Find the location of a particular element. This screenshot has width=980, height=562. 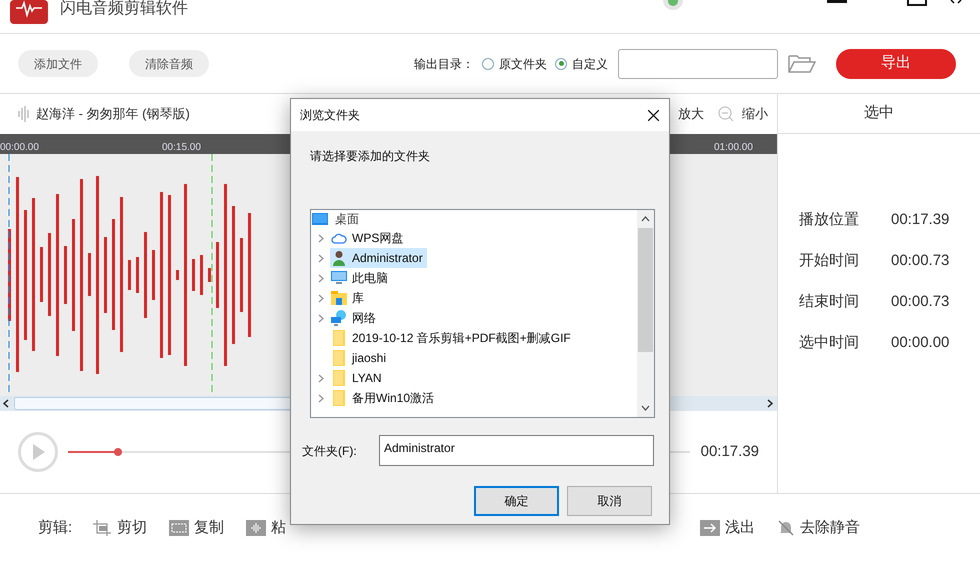

panel-title: 选中 is located at coordinates (879, 113).